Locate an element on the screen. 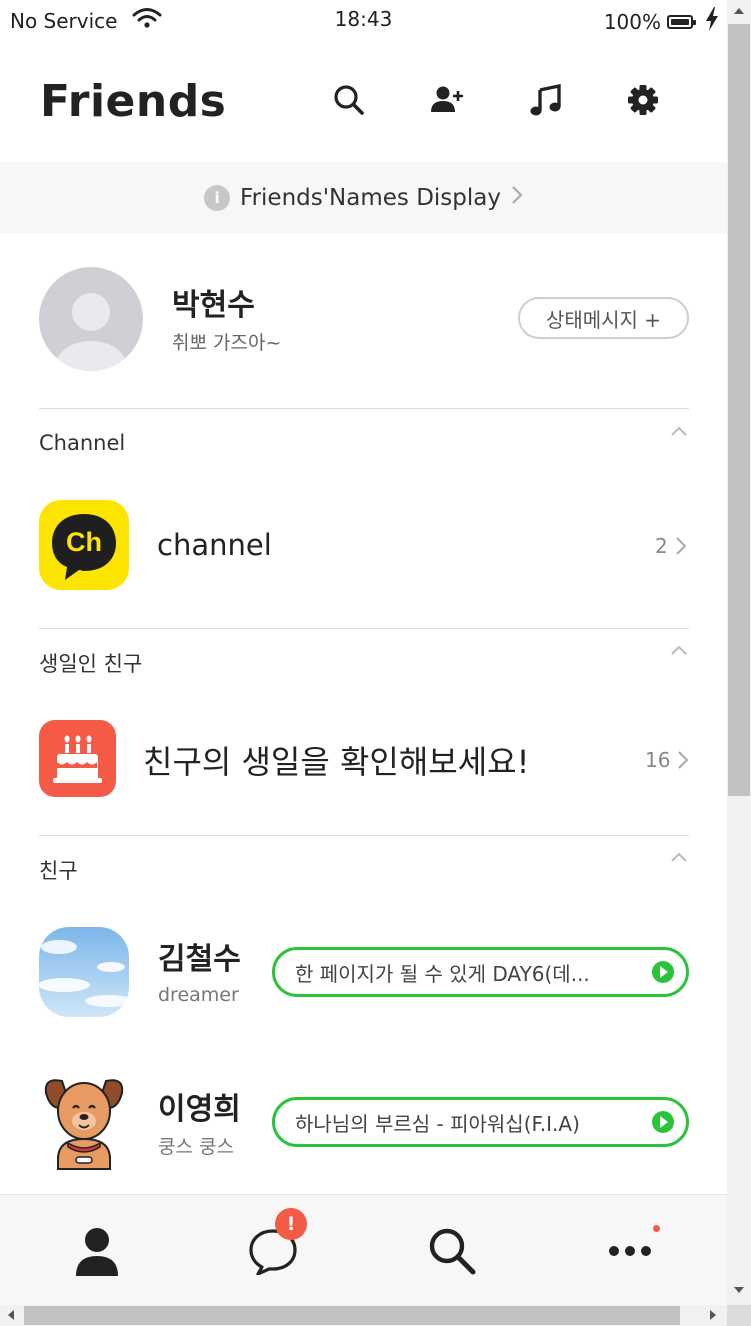  add-friend-icon is located at coordinates (448, 100).